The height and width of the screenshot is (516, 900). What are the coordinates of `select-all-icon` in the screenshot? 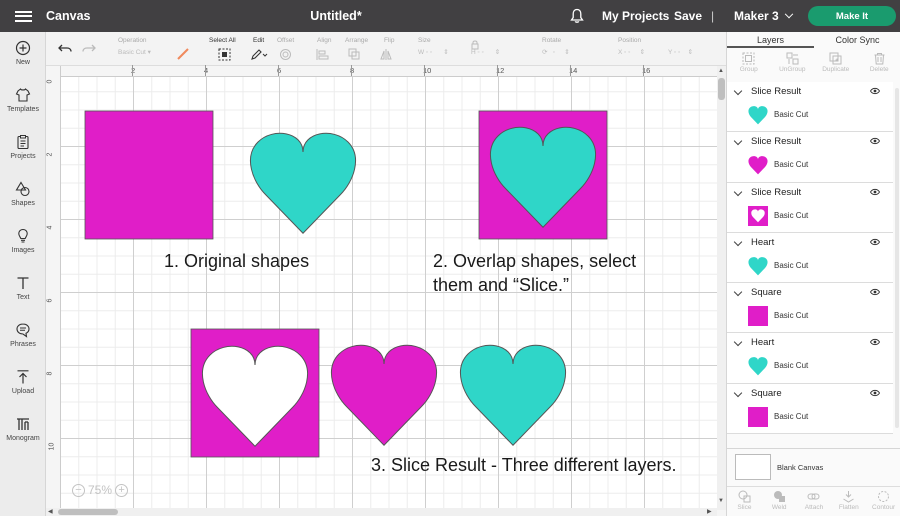 It's located at (224, 54).